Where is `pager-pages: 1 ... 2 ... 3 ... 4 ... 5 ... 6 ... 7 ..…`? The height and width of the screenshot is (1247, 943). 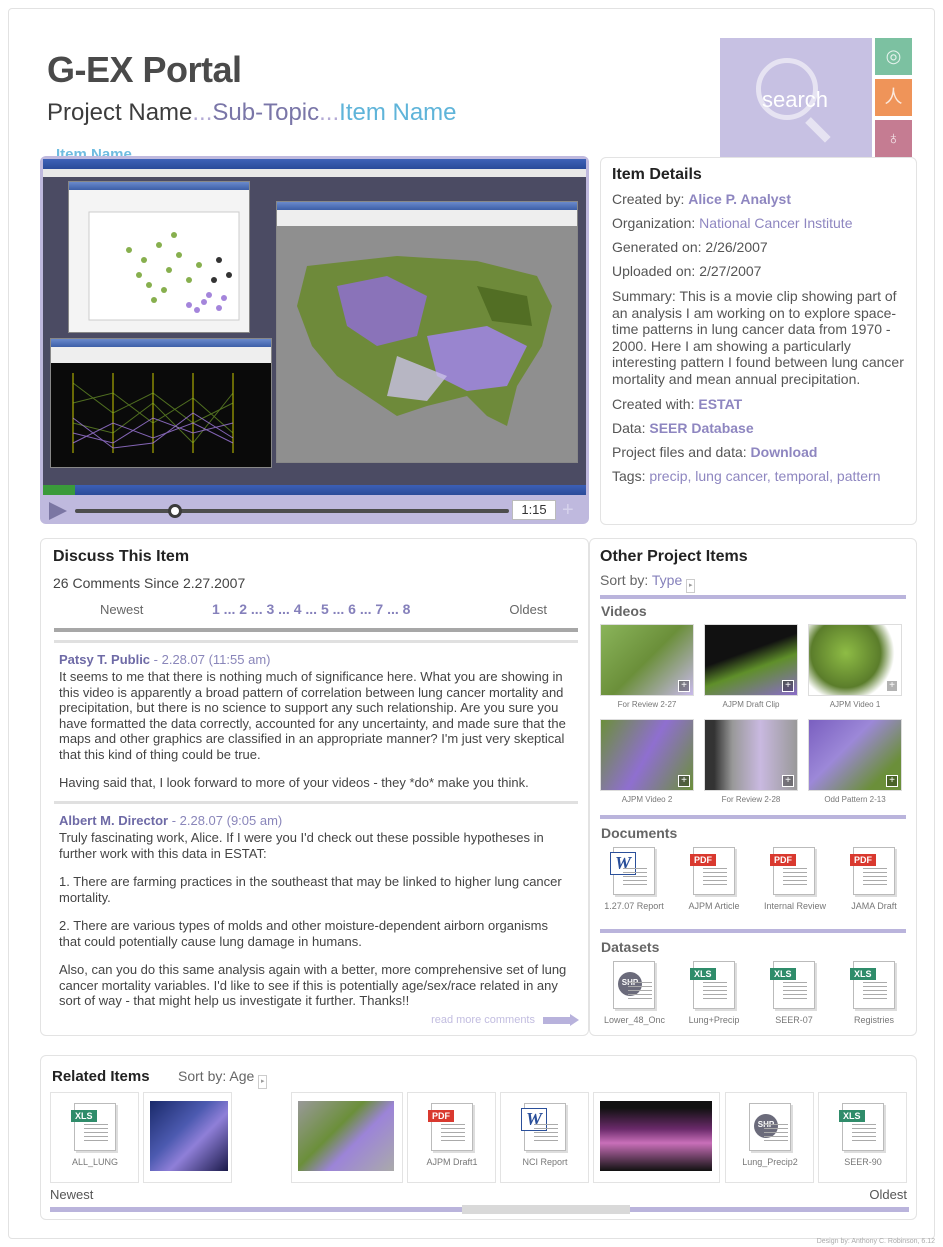 pager-pages: 1 ... 2 ... 3 ... 4 ... 5 ... 6 ... 7 ..… is located at coordinates (311, 609).